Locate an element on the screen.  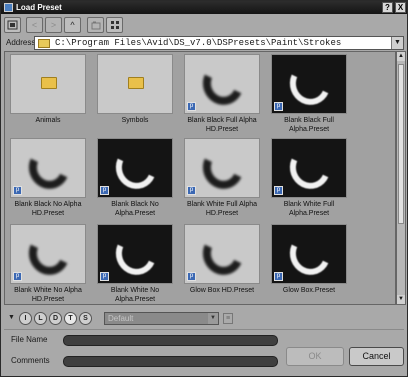
item-label: Blank White No Alpha HD.Preset is located at coordinates (48, 295).